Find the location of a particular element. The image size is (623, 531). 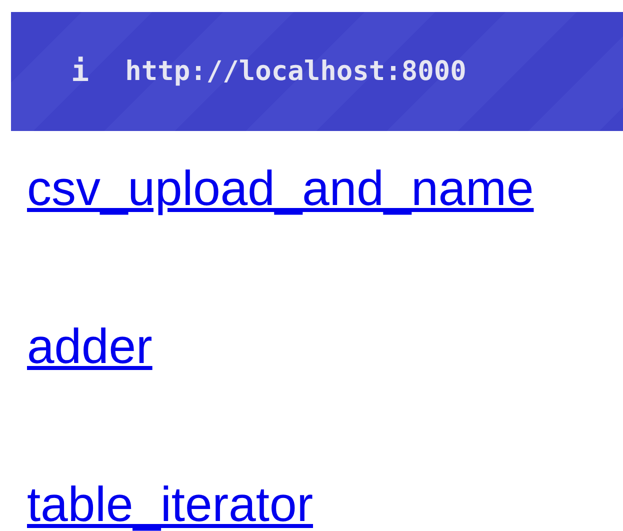

info-icon: i is located at coordinates (80, 71).